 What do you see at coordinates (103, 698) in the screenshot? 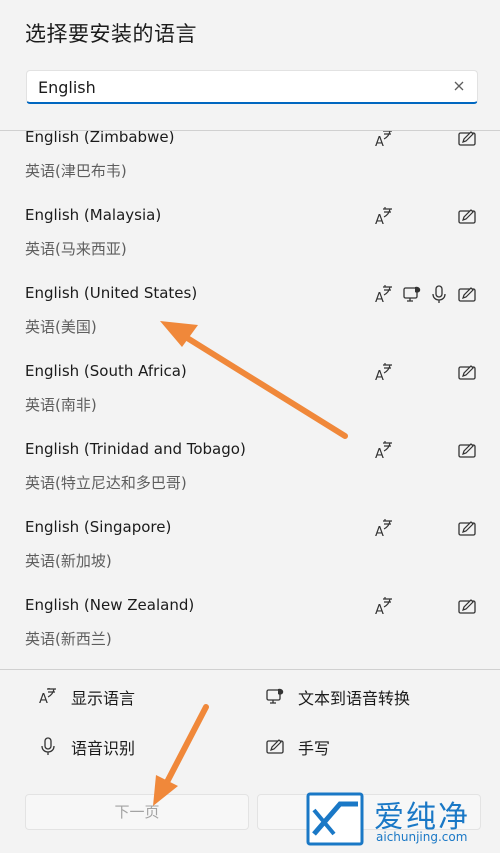
I see `legend-display-label: 显示语言` at bounding box center [103, 698].